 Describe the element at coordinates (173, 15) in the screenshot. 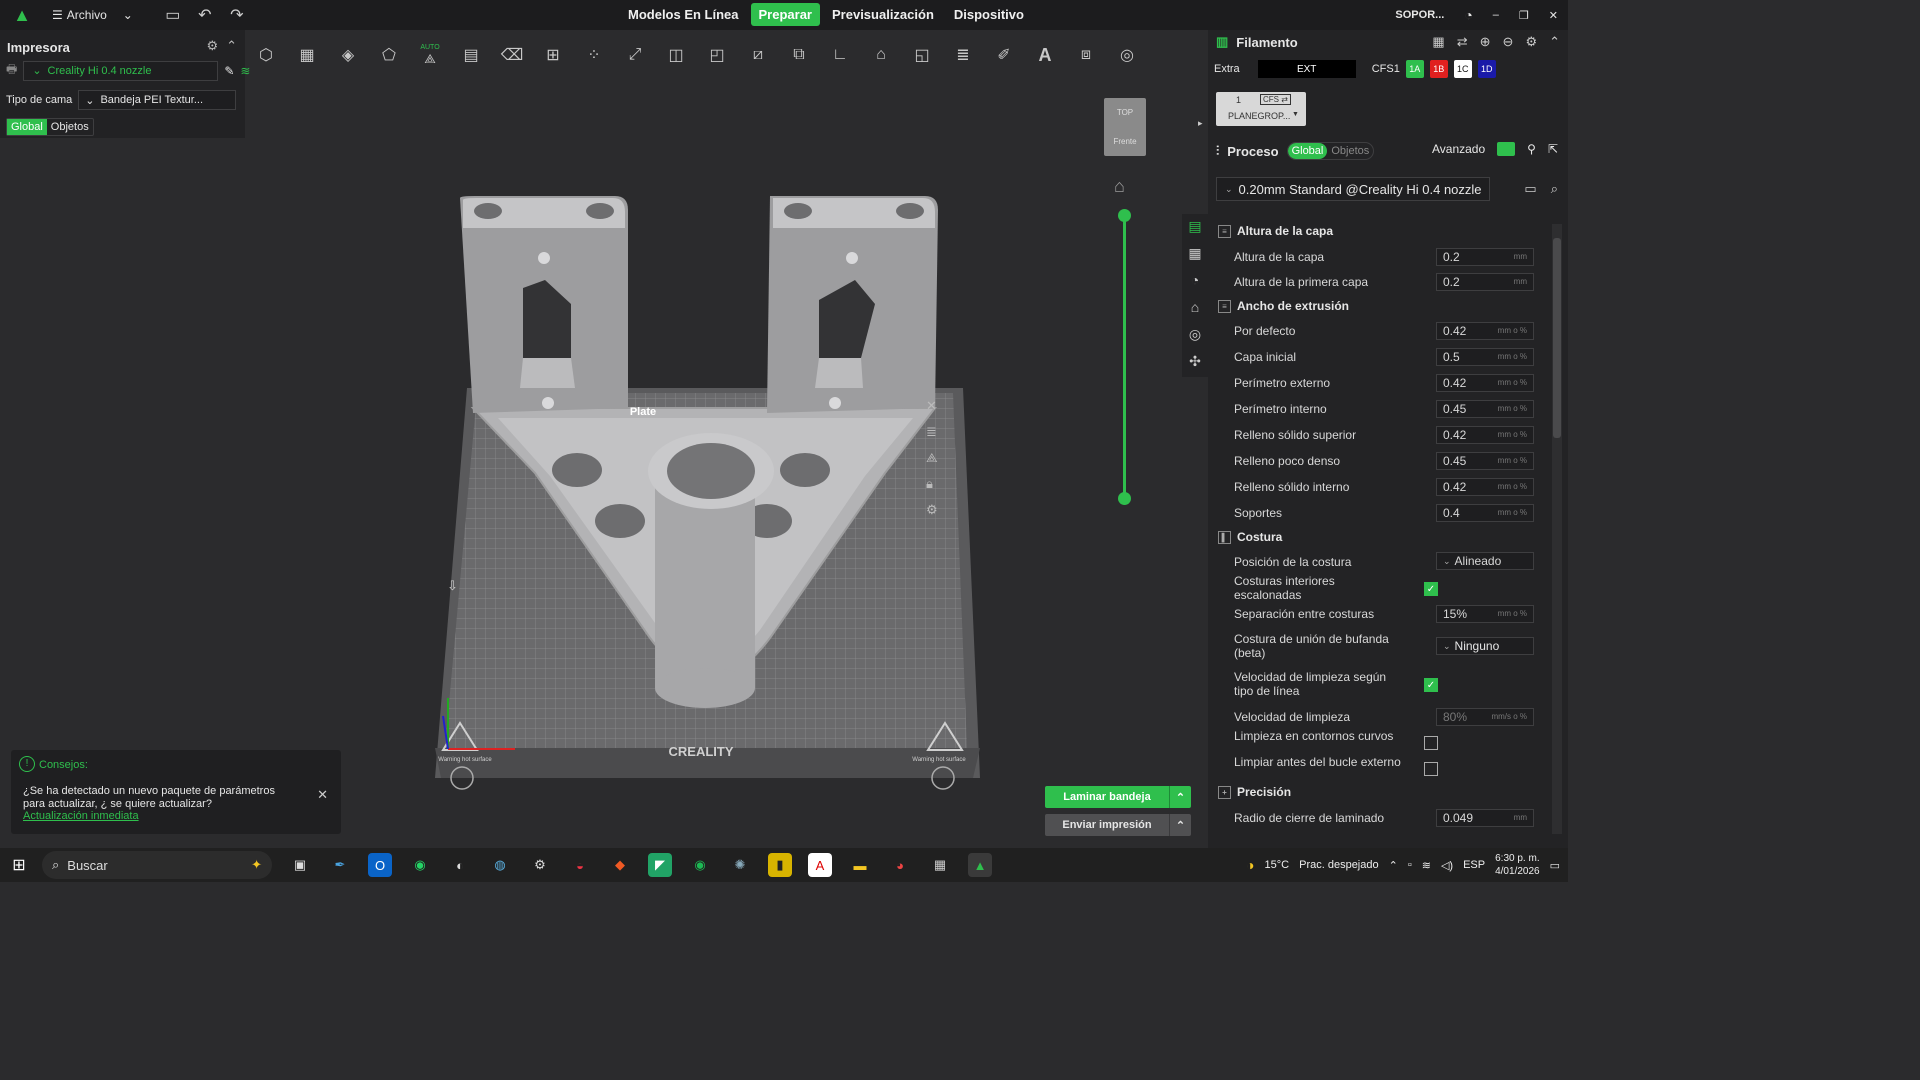

I see `save-icon: ▭` at that location.